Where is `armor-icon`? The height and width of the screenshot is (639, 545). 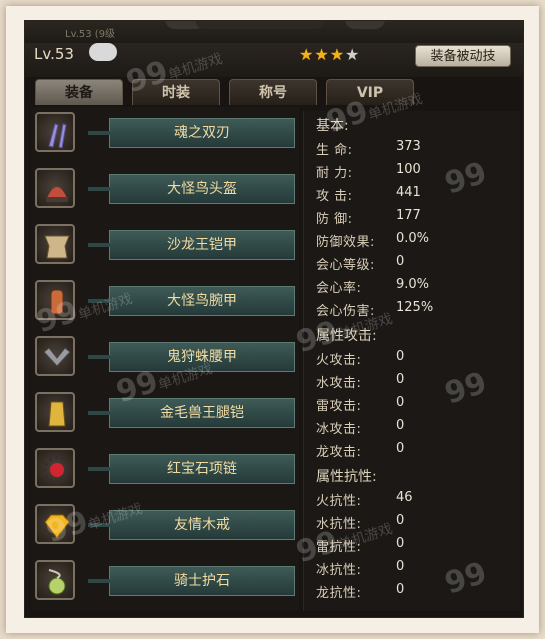 armor-icon is located at coordinates (55, 244).